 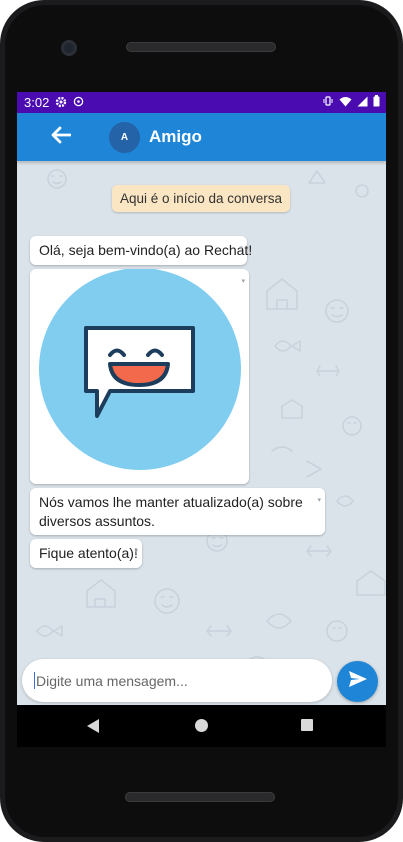 What do you see at coordinates (201, 47) in the screenshot?
I see `top-speaker` at bounding box center [201, 47].